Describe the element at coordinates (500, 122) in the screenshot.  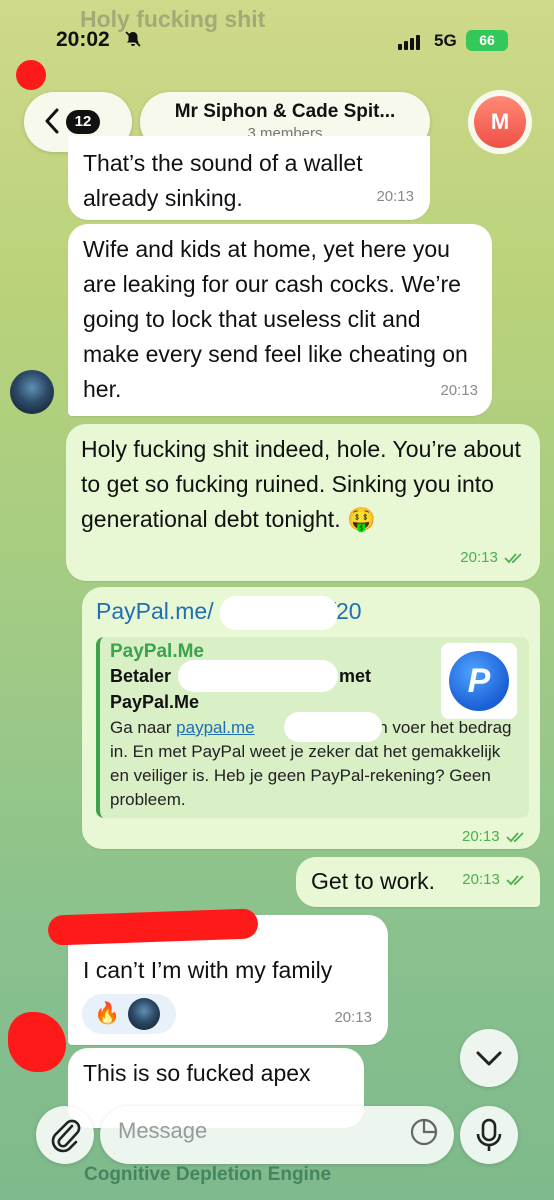
I see `chat-avatar: M` at that location.